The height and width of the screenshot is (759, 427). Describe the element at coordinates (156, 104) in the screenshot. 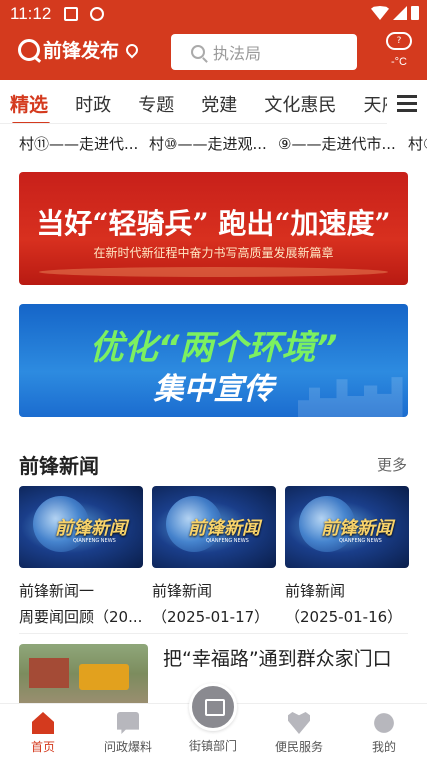

I see `tab-topics: 专题` at that location.